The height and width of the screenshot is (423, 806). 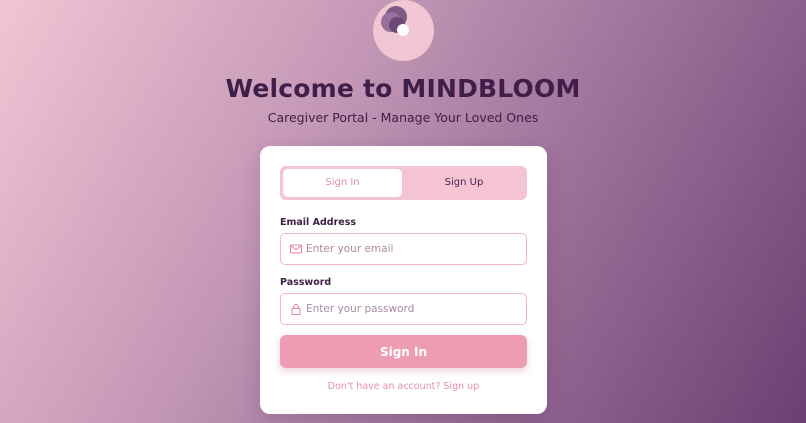 What do you see at coordinates (403, 88) in the screenshot?
I see `page-title: Welcome to MINDBLOOM` at bounding box center [403, 88].